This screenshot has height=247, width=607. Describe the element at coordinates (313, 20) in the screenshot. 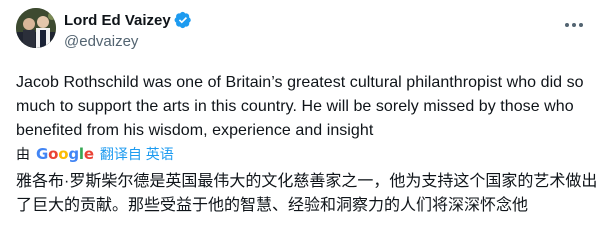

I see `name-row: Lord Ed Vaizey` at that location.